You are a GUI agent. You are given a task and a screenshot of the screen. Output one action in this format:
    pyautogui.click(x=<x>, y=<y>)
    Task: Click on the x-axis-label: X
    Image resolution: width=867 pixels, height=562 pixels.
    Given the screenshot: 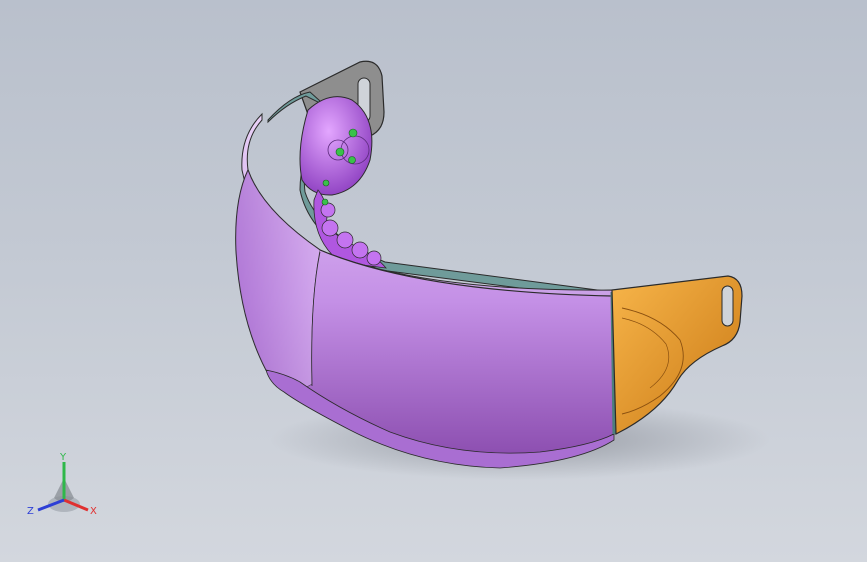 What is the action you would take?
    pyautogui.click(x=93, y=511)
    